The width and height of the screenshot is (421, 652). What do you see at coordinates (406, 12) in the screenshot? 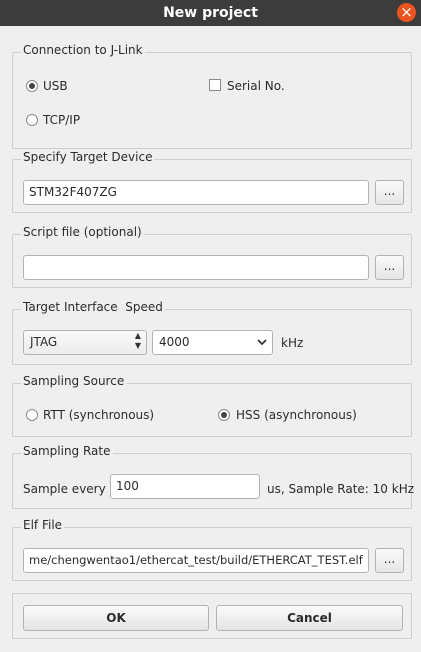
I see `close-icon: ×` at bounding box center [406, 12].